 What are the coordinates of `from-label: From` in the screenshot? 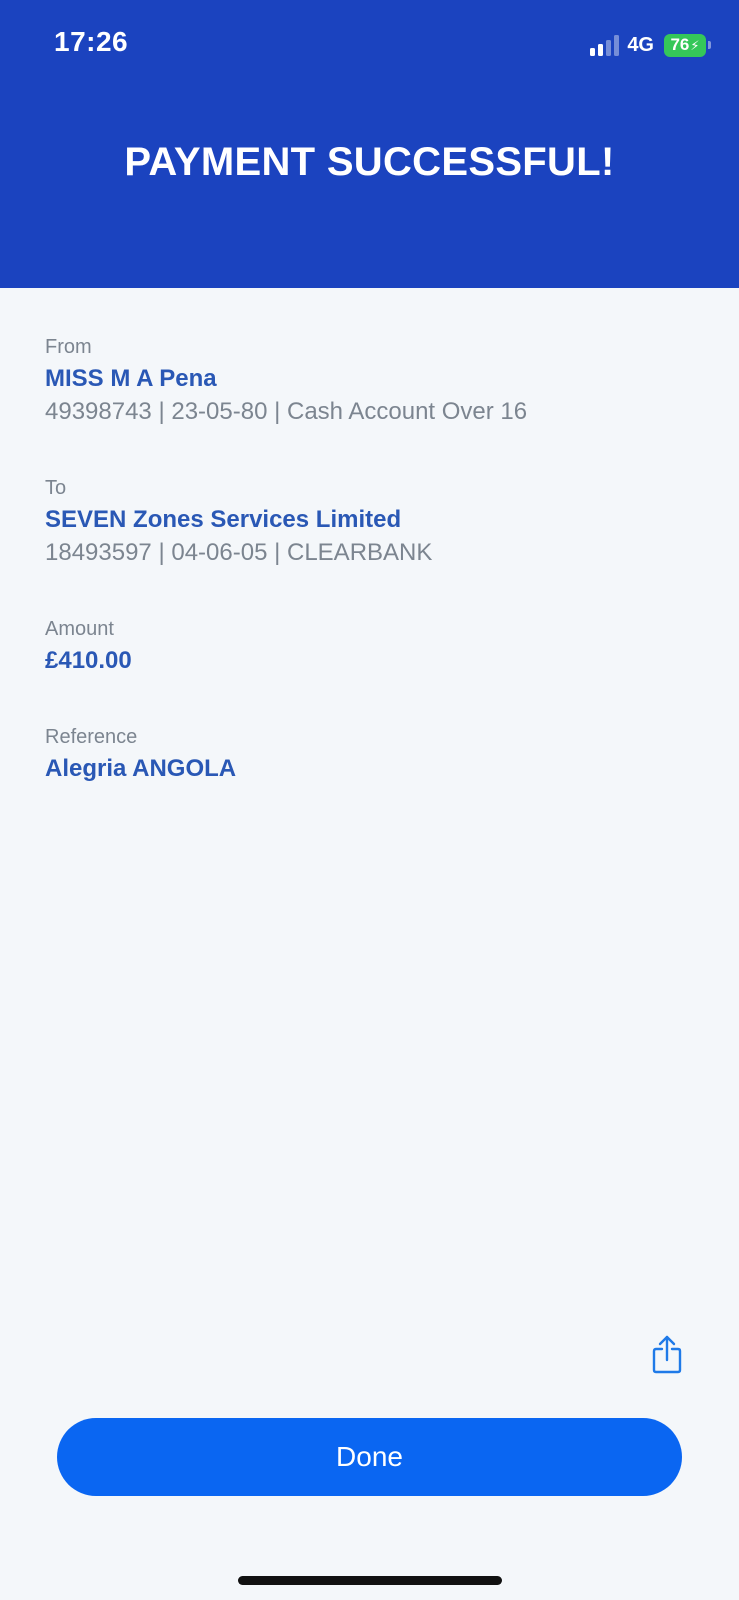 It's located at (68, 347).